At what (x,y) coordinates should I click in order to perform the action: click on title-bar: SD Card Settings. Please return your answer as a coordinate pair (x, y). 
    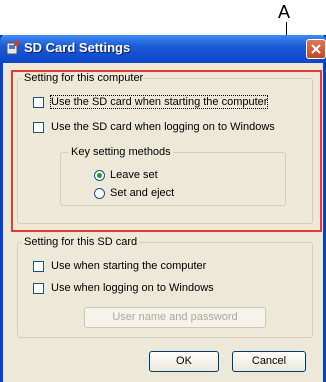
    Looking at the image, I should click on (163, 49).